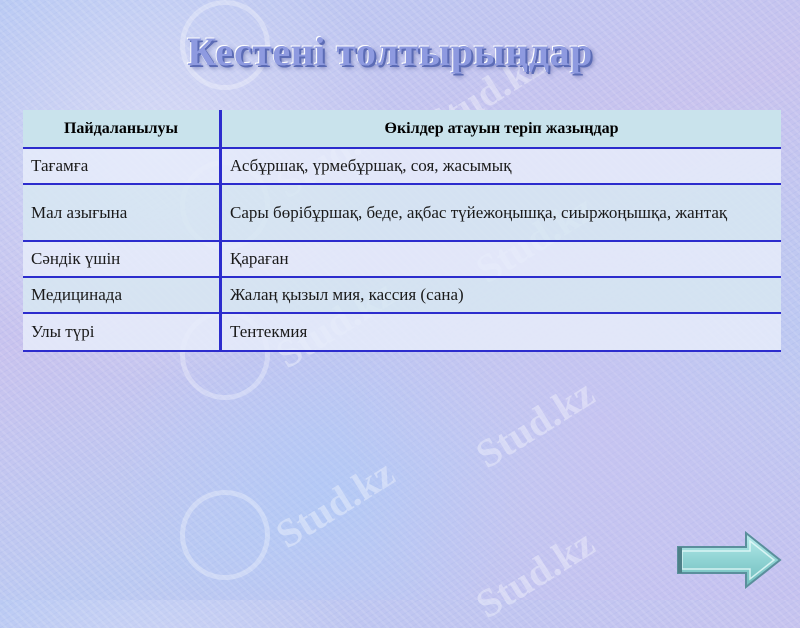  Describe the element at coordinates (122, 213) in the screenshot. I see `cell-use: Мал азығына` at that location.